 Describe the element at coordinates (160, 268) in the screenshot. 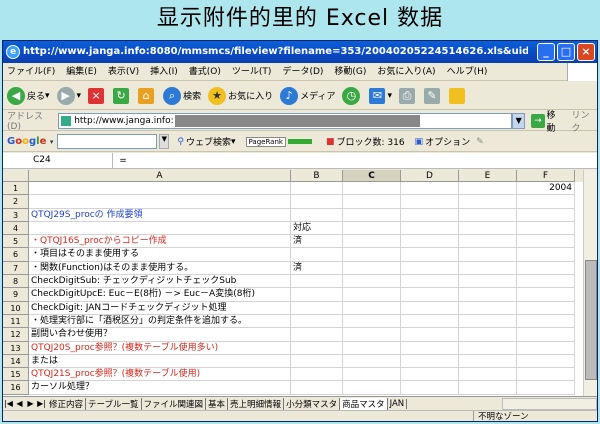

I see `cell-a: ・関数(Function)はそのまま使用する。` at that location.